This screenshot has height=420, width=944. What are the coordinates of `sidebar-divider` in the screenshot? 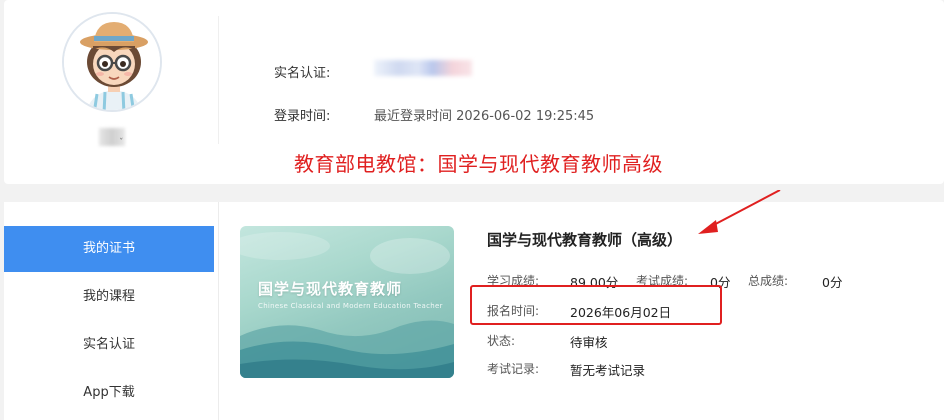 It's located at (218, 311).